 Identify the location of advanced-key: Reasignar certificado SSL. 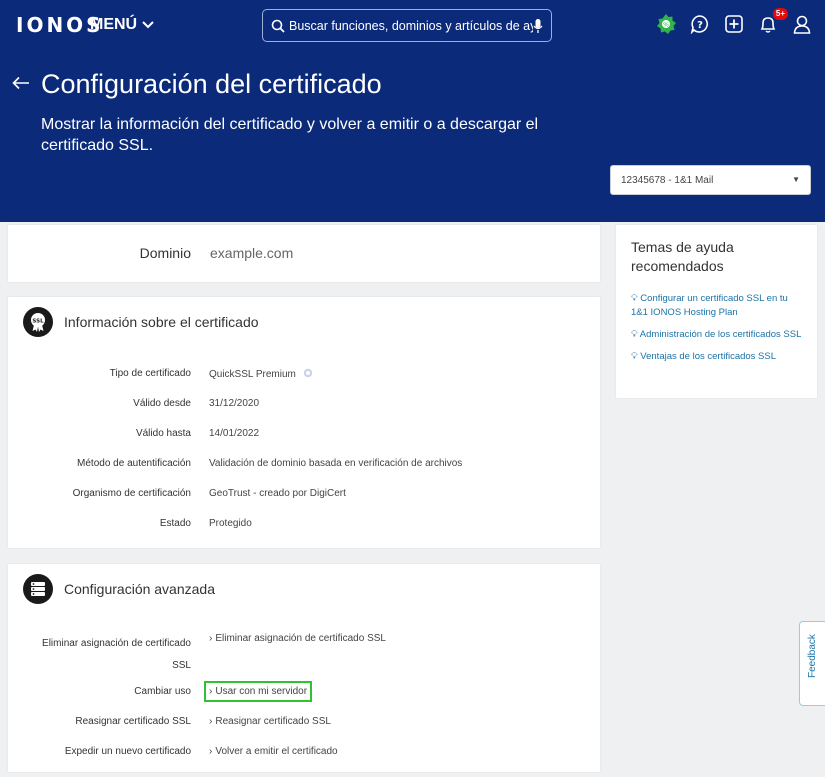
(133, 721).